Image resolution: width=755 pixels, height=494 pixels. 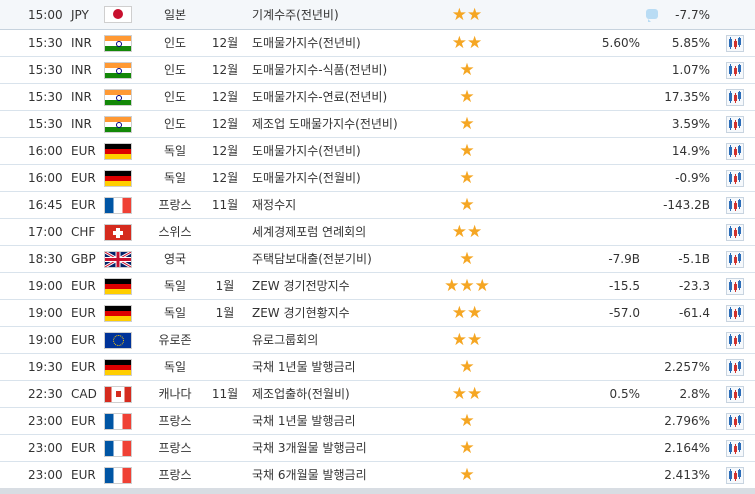 I want to click on actual-value: -7.9B, so click(x=624, y=259).